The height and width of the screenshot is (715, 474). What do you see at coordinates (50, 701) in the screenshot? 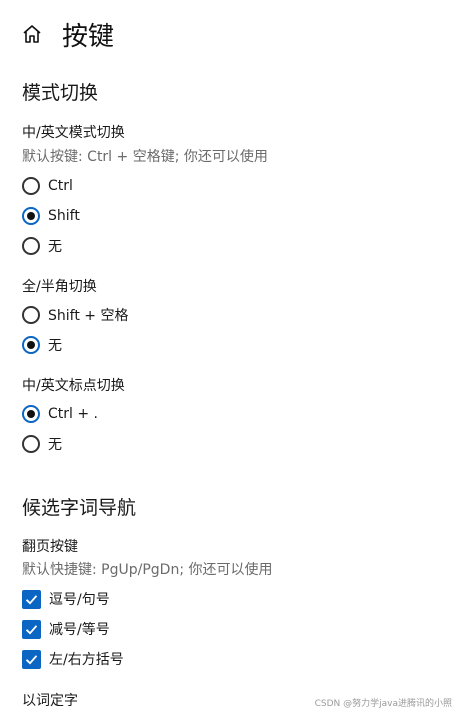
I see `group-title-select-by-word: 以词定字` at bounding box center [50, 701].